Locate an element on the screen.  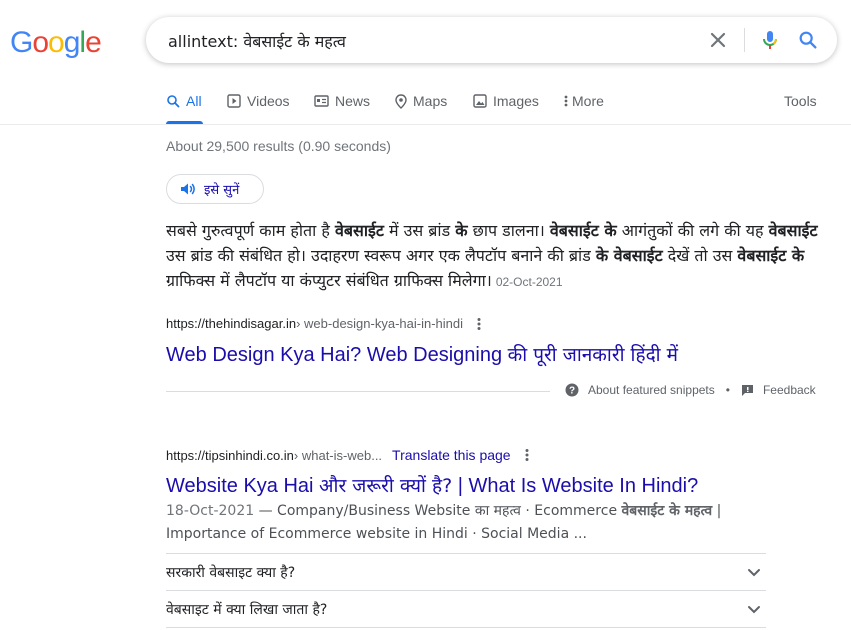
video-icon is located at coordinates (234, 101).